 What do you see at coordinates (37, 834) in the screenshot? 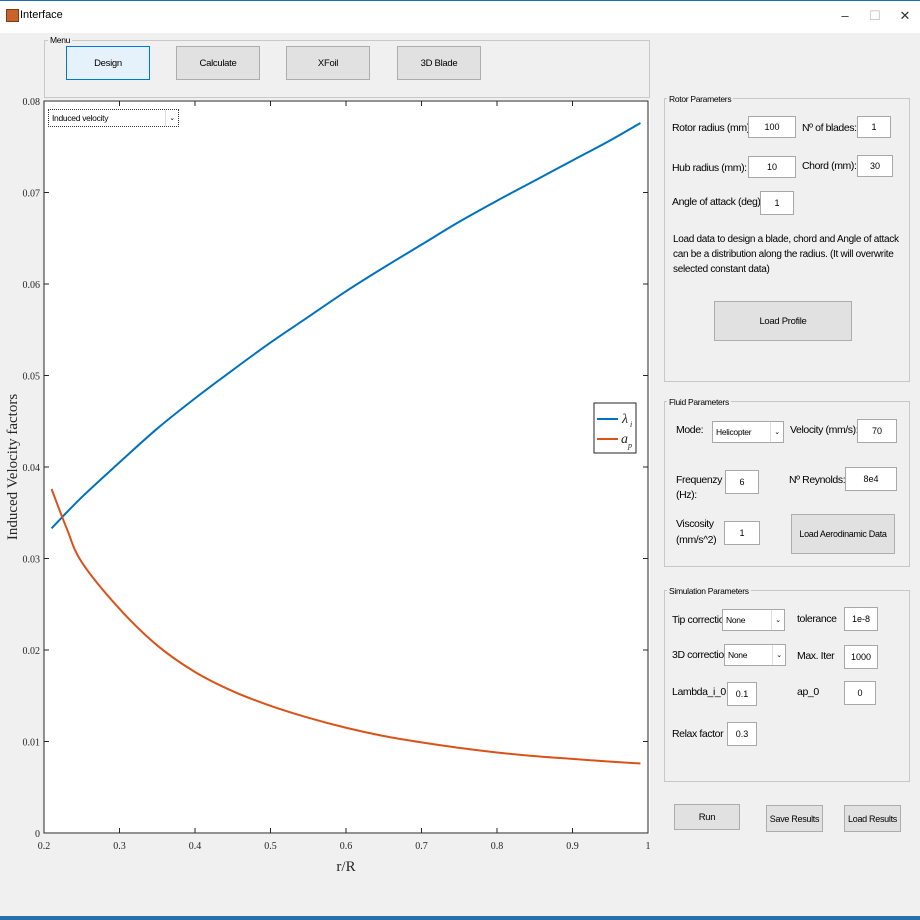
I see `y-tick-label: 0` at bounding box center [37, 834].